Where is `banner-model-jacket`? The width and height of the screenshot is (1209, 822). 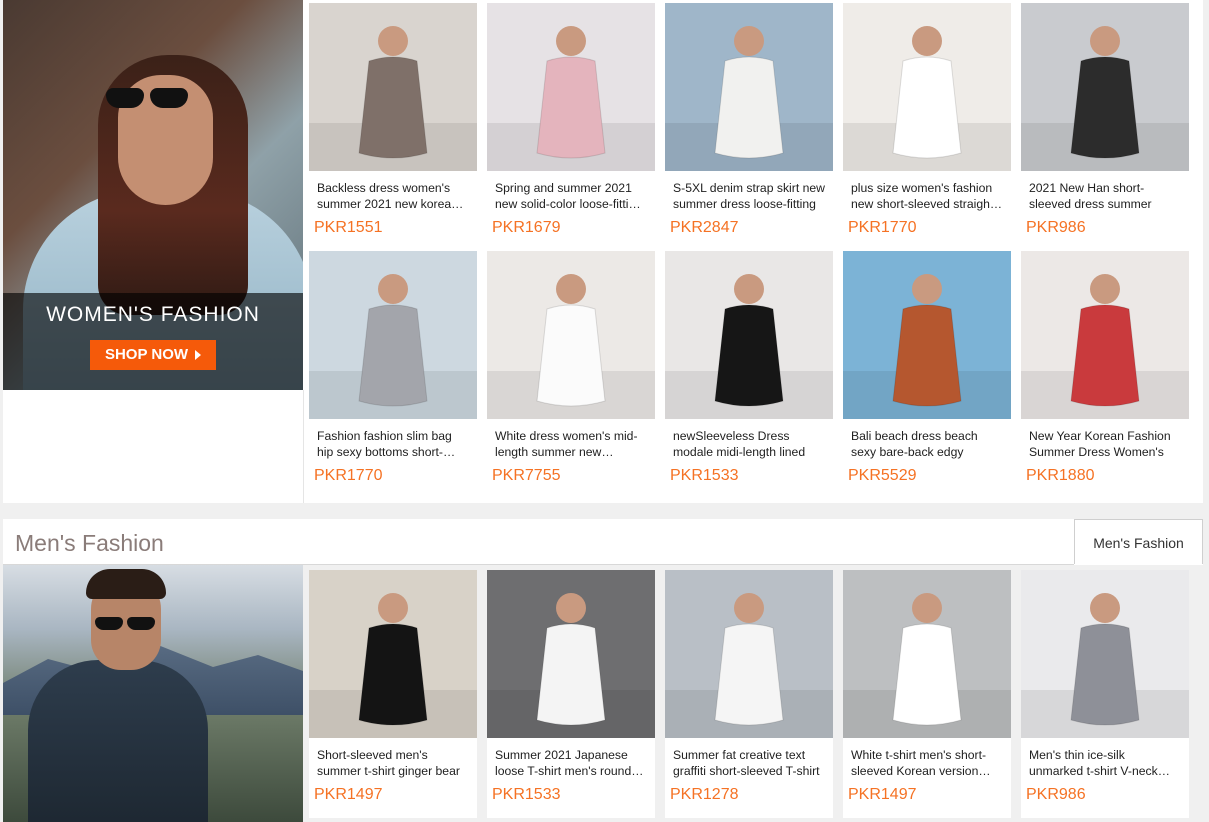 banner-model-jacket is located at coordinates (118, 741).